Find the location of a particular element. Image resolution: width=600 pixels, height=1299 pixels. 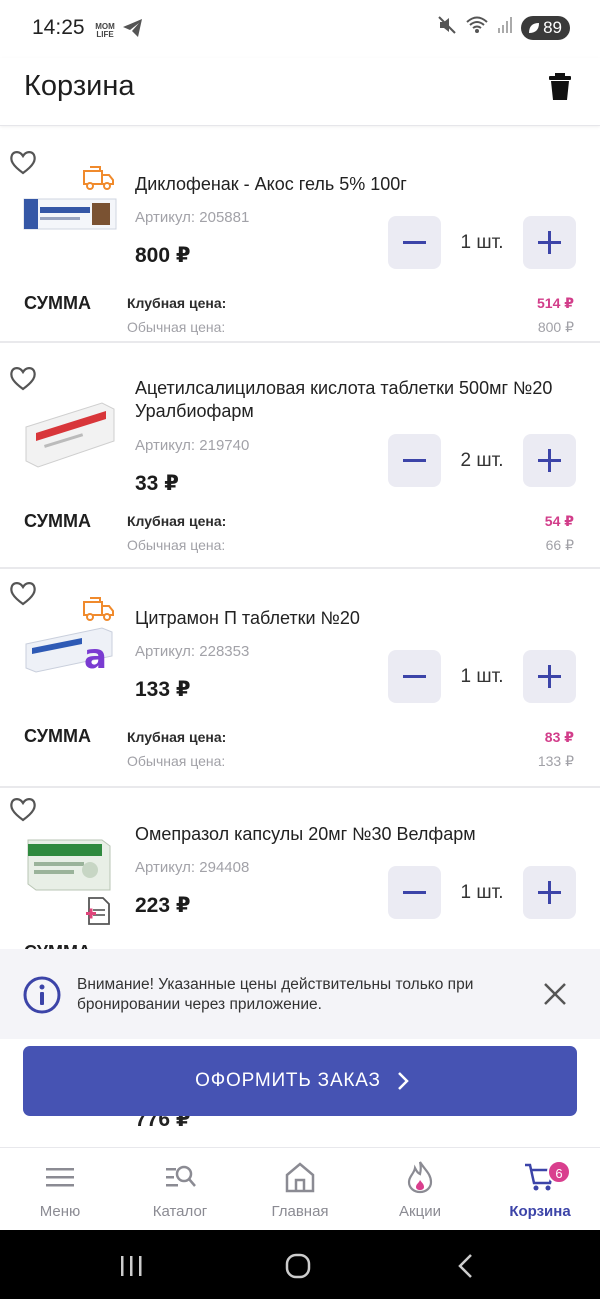

nav-item-menu: Меню is located at coordinates (60, 1189).